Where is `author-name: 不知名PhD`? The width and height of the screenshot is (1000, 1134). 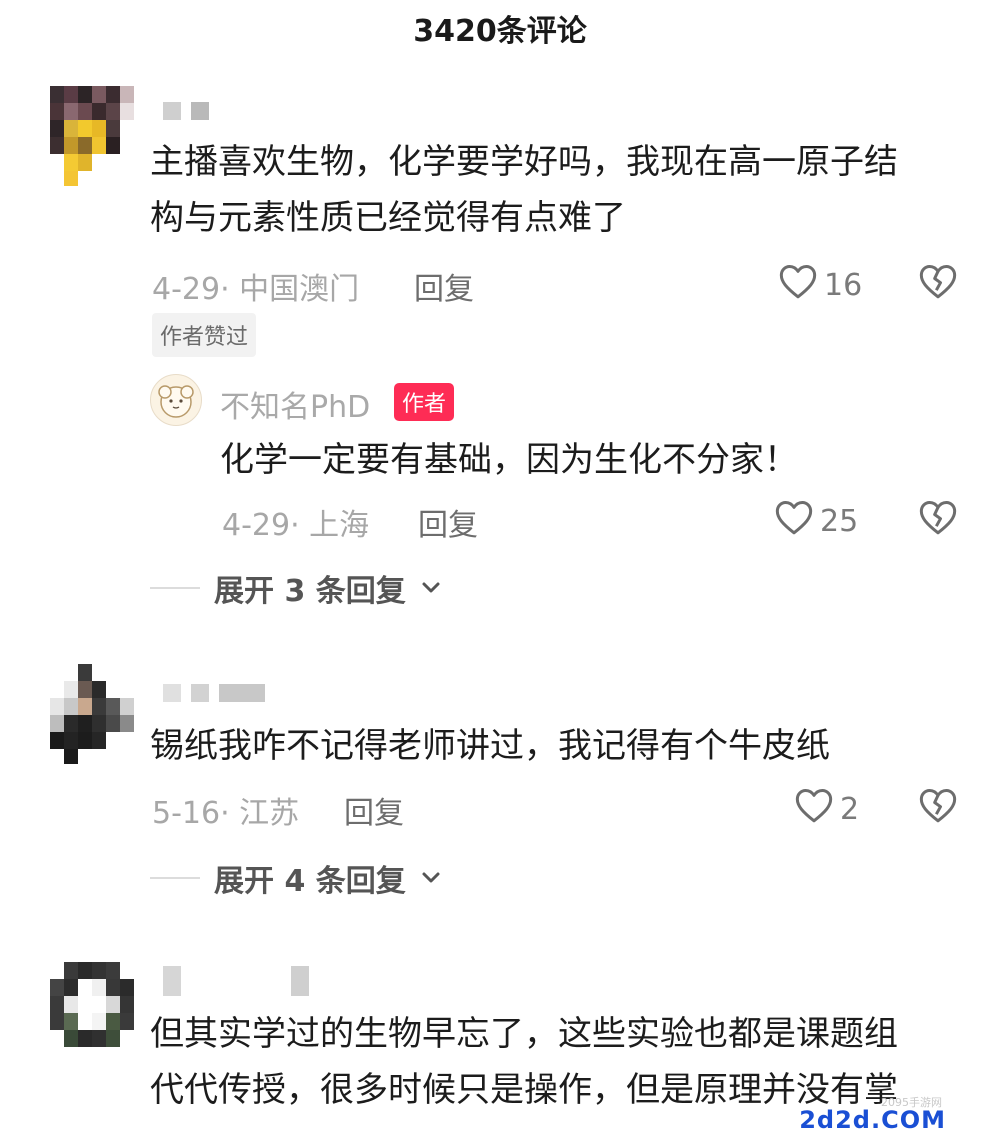 author-name: 不知名PhD is located at coordinates (295, 404).